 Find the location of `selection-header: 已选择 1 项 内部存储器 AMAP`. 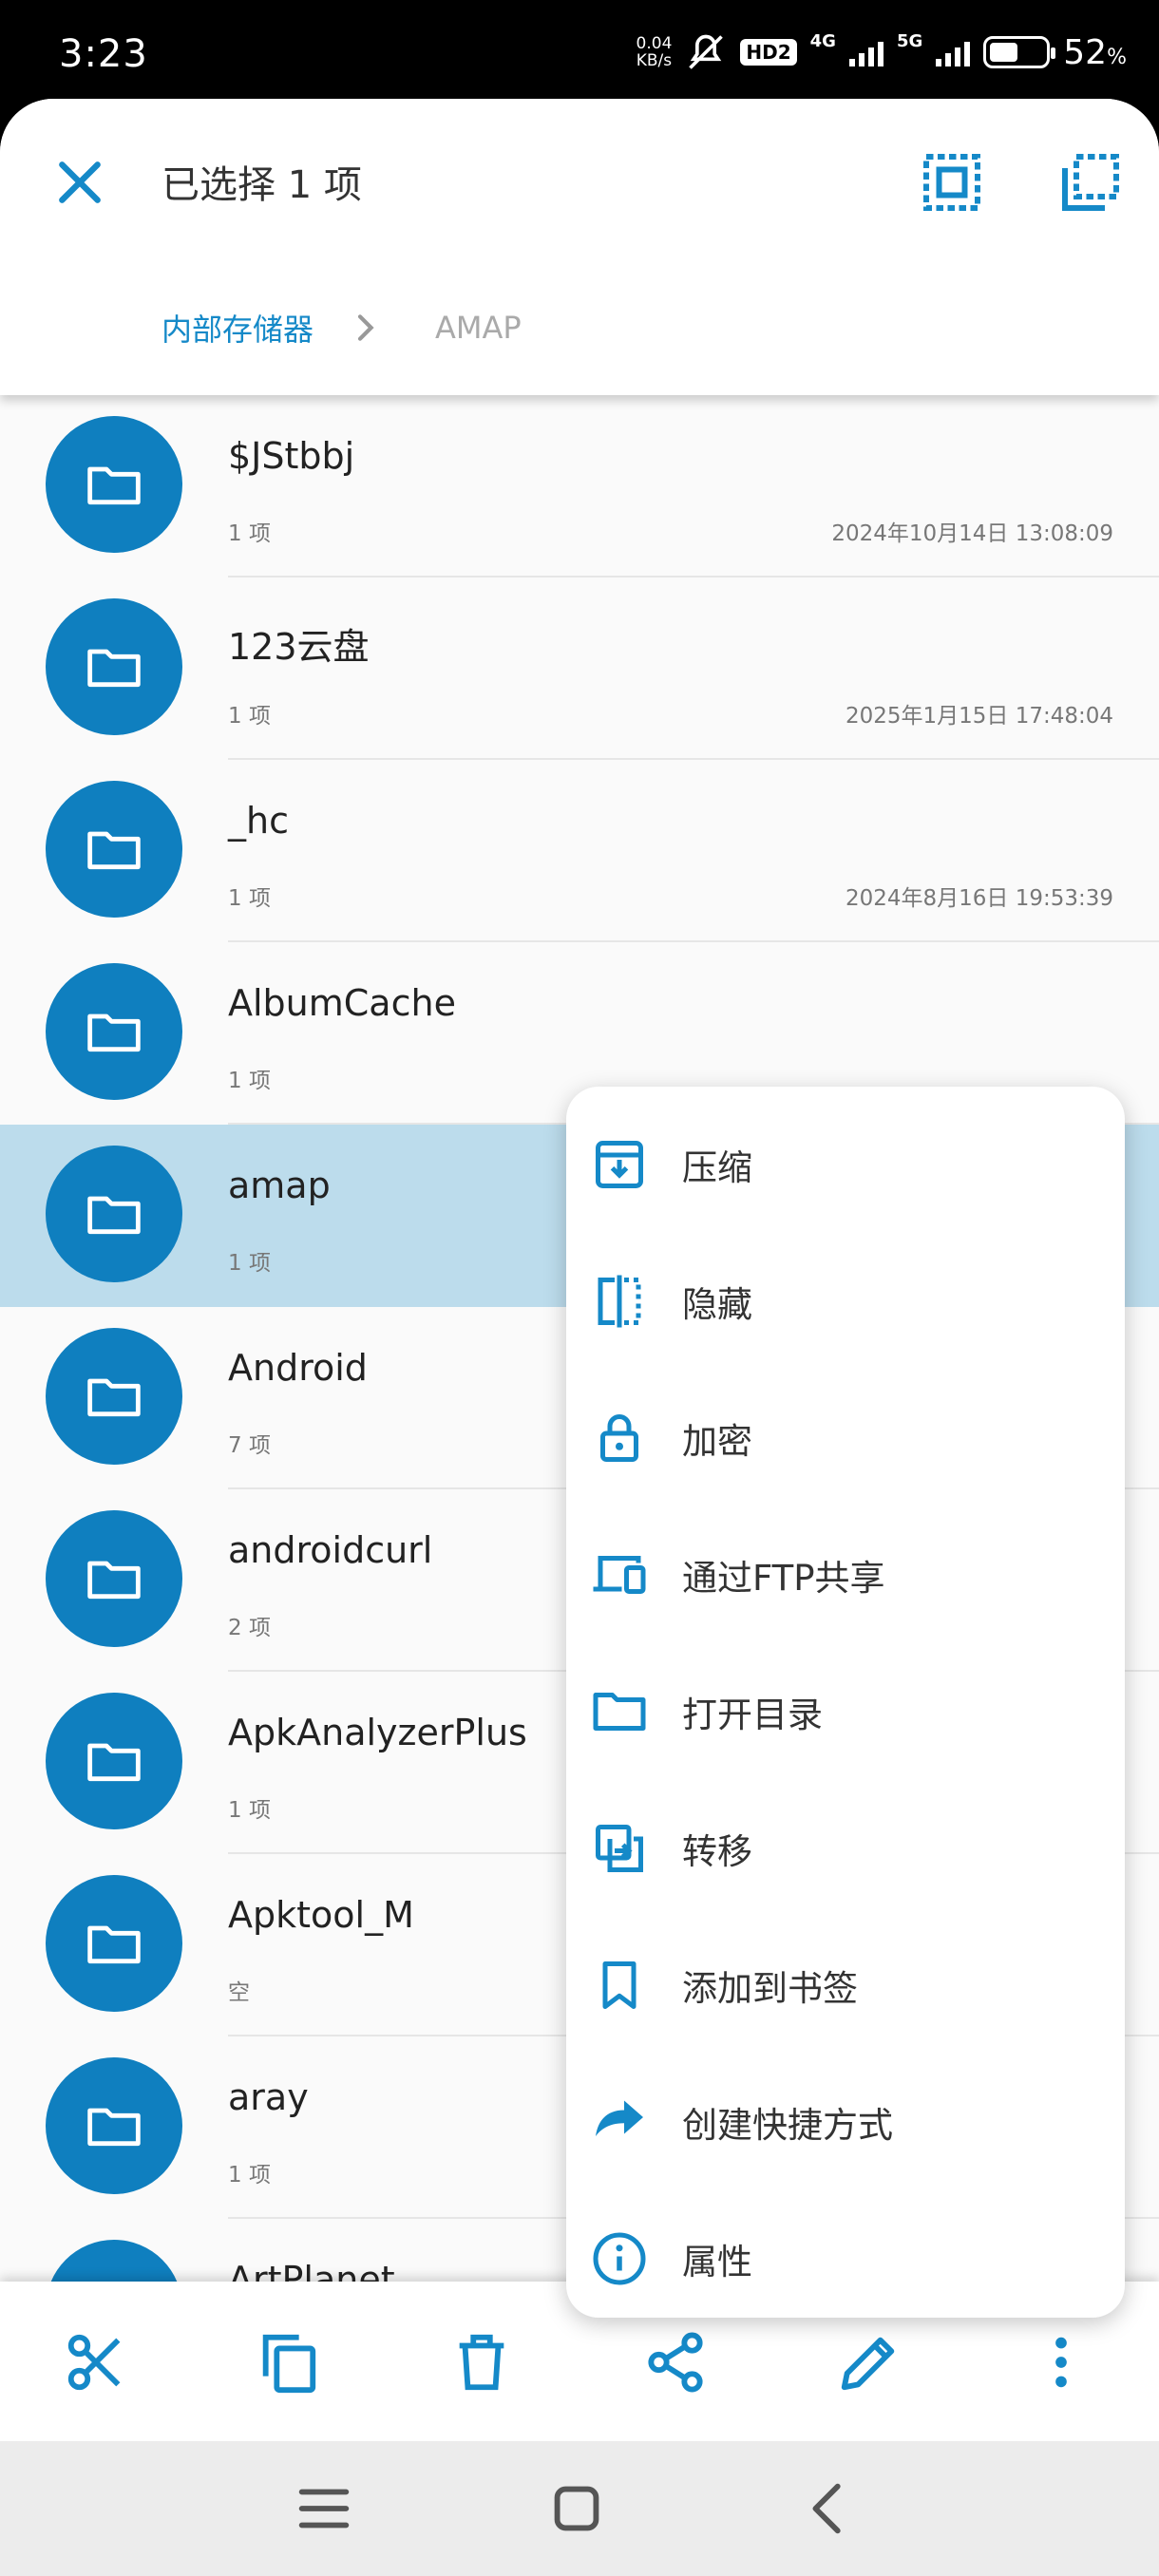

selection-header: 已选择 1 项 内部存储器 AMAP is located at coordinates (579, 247).